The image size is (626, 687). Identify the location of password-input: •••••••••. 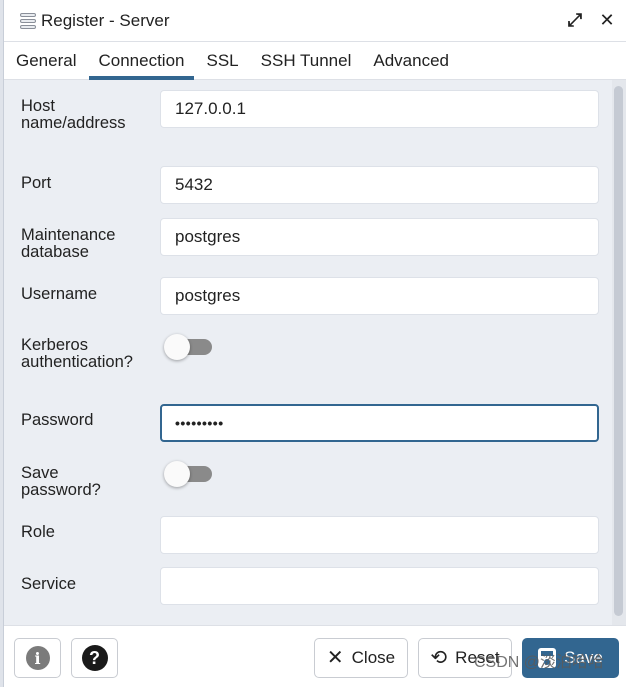
(379, 423).